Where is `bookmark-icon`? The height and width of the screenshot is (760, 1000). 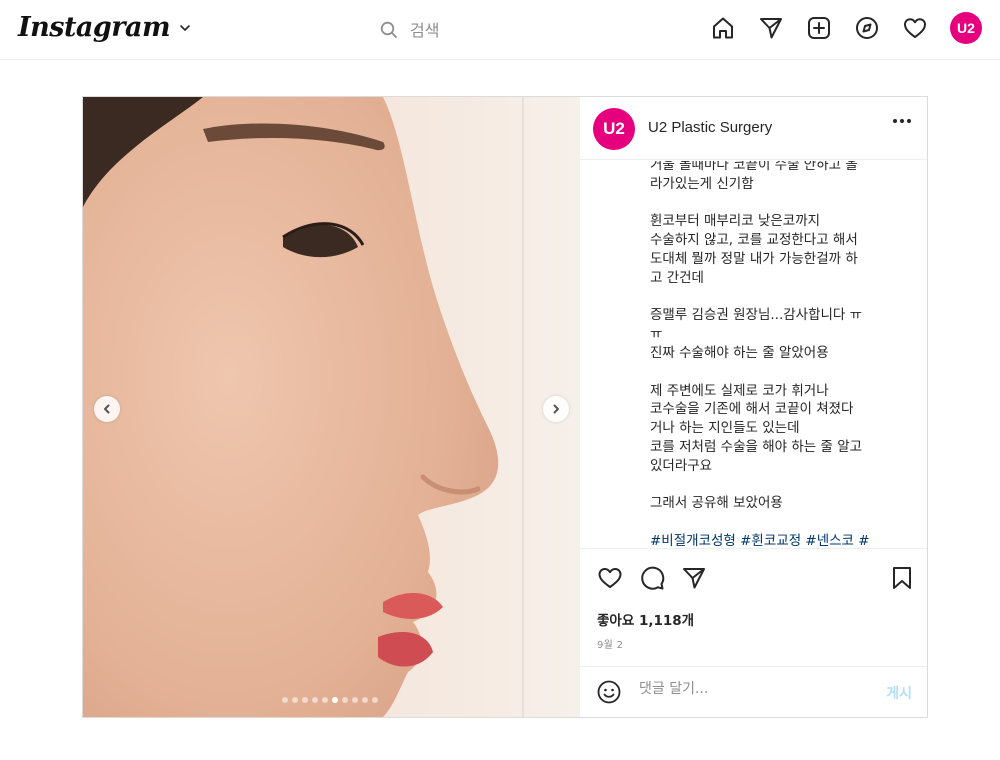
bookmark-icon is located at coordinates (902, 578).